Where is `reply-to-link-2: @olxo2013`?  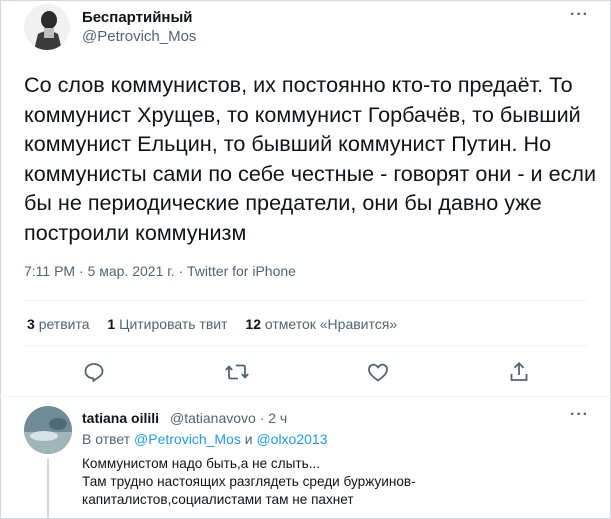 reply-to-link-2: @olxo2013 is located at coordinates (291, 439).